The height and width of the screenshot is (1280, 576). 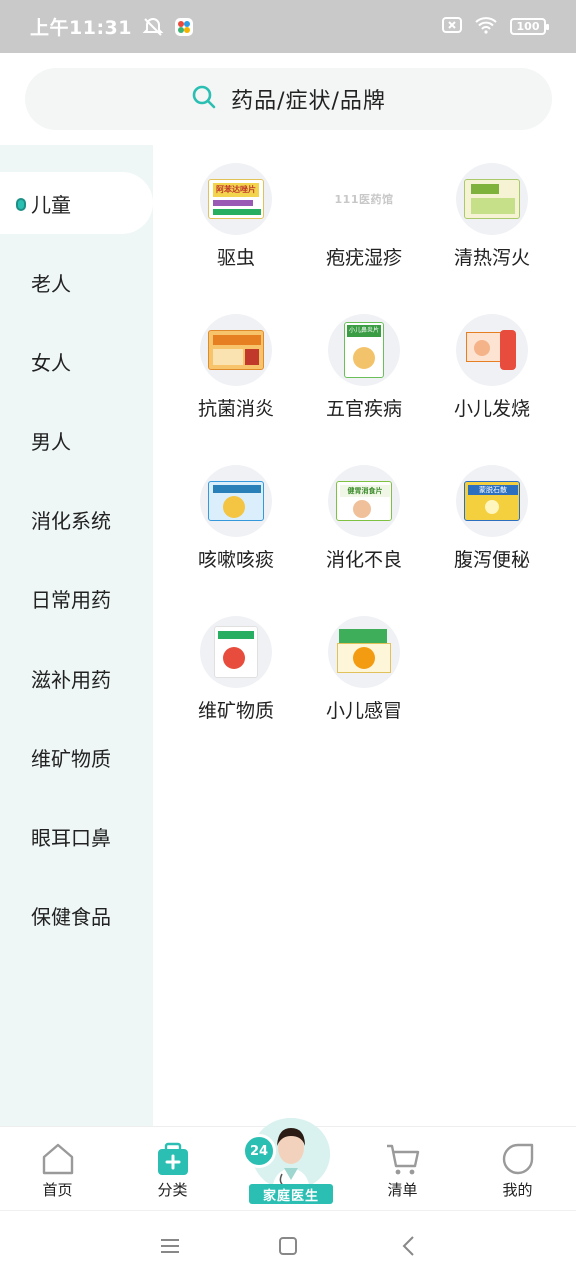 I want to click on tab-label: 我的, so click(x=517, y=1190).